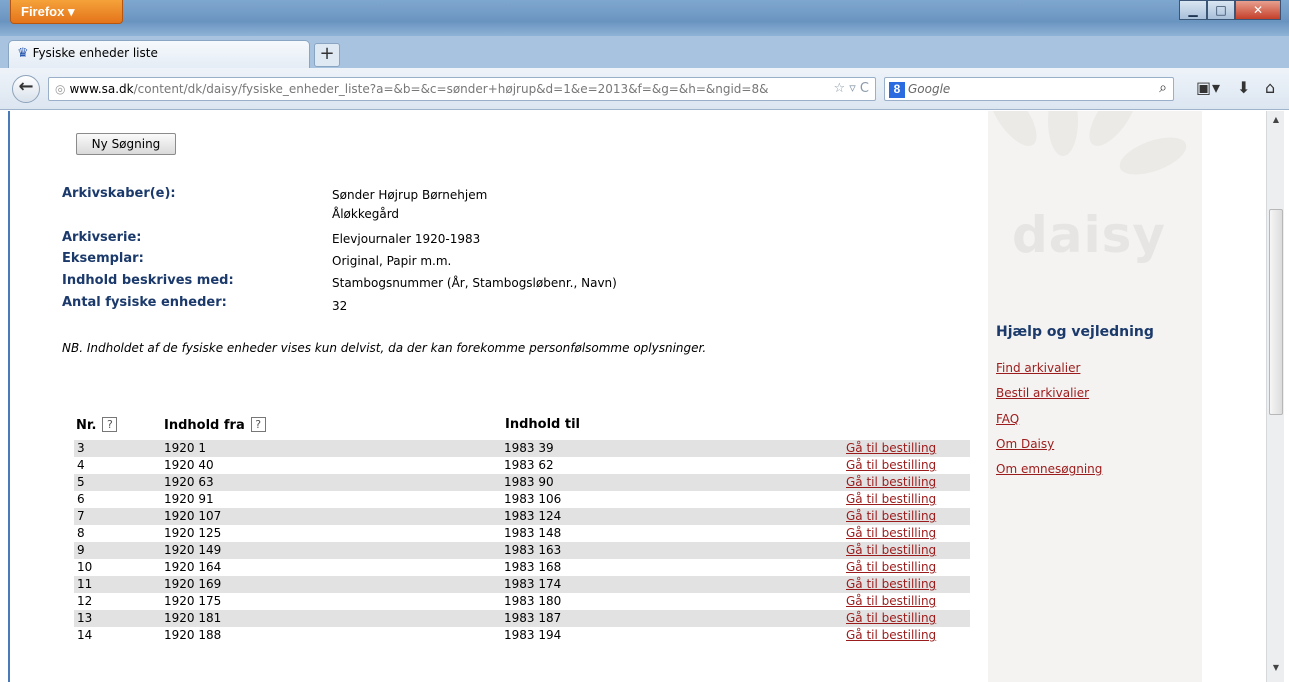  What do you see at coordinates (327, 55) in the screenshot?
I see `new-tab-button: +` at bounding box center [327, 55].